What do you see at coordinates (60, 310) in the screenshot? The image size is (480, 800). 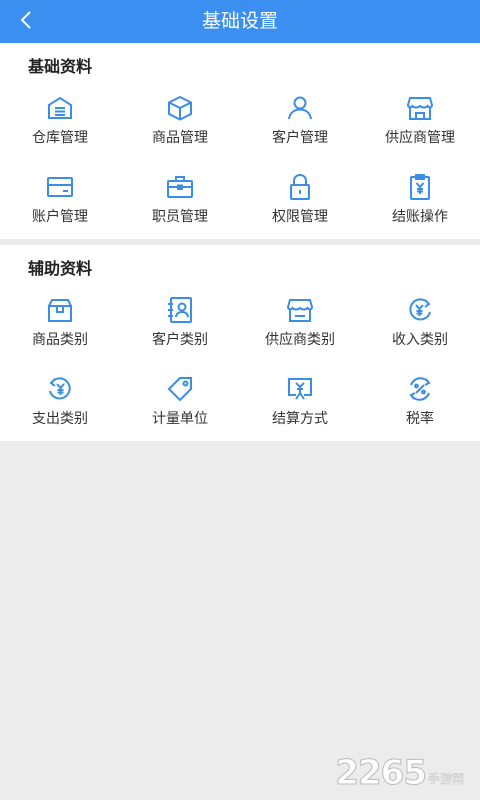 I see `box-category-icon` at bounding box center [60, 310].